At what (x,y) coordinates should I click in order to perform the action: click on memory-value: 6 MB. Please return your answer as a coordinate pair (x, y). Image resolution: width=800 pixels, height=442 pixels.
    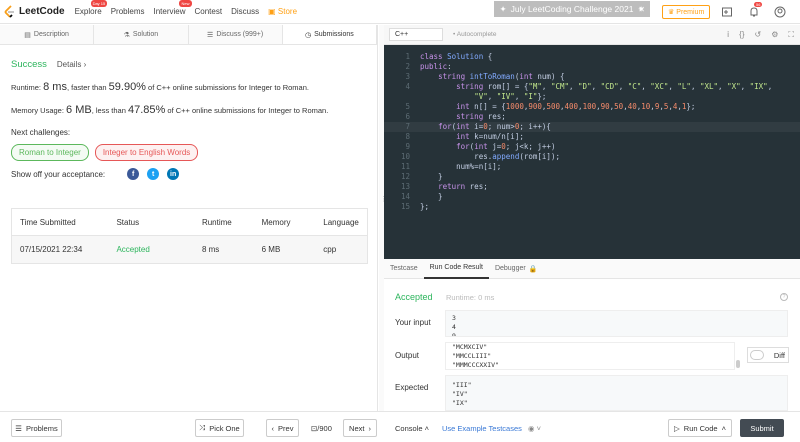
    Looking at the image, I should click on (79, 110).